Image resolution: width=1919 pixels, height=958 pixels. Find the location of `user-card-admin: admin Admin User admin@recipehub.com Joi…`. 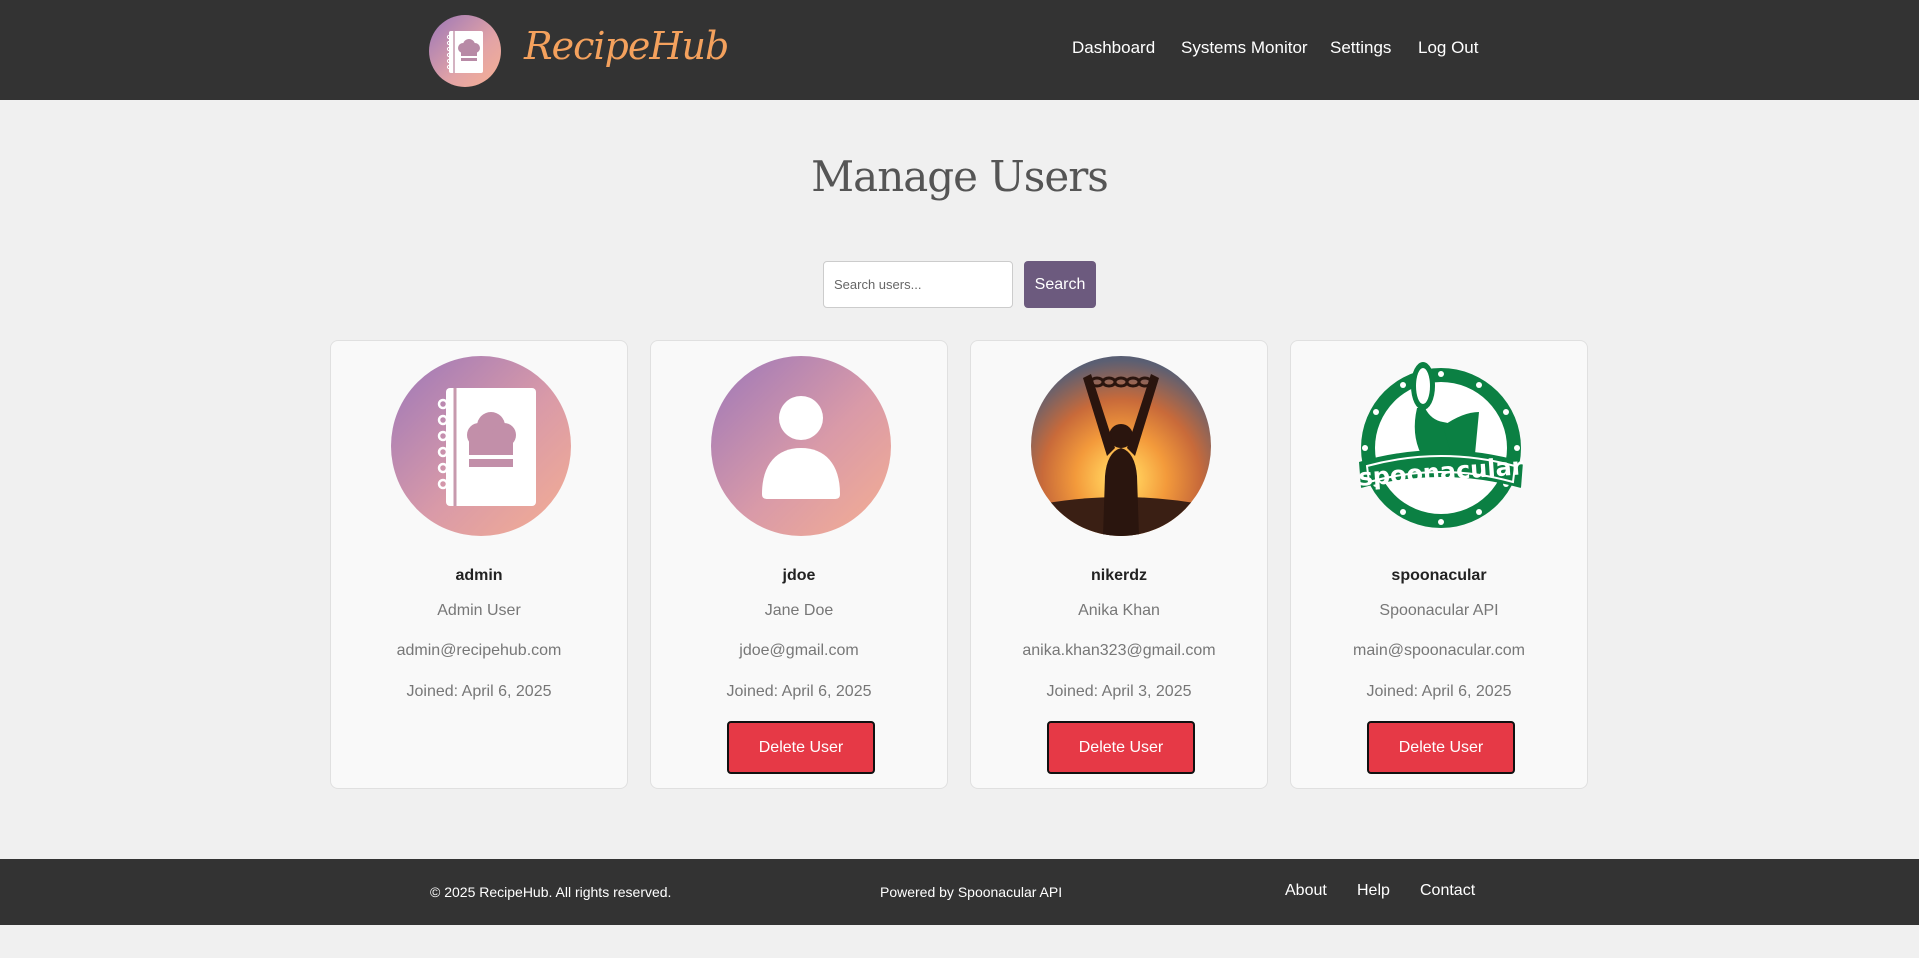

user-card-admin: admin Admin User admin@recipehub.com Joi… is located at coordinates (479, 564).